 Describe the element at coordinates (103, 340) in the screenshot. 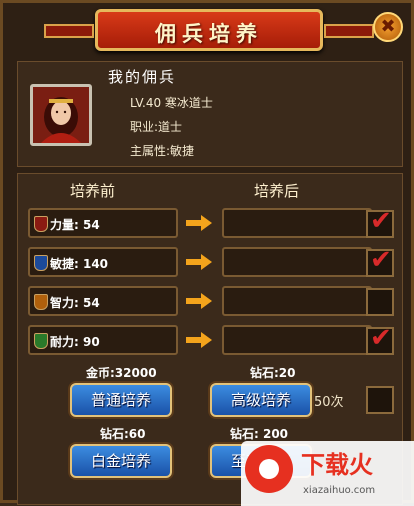

I see `stat-before-stamina: 耐力: 90` at that location.